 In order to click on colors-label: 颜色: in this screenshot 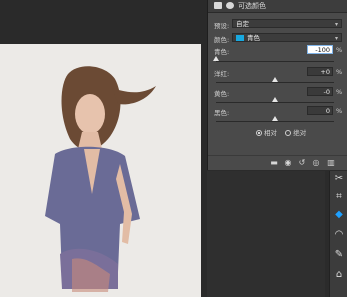, I will do `click(222, 40)`.